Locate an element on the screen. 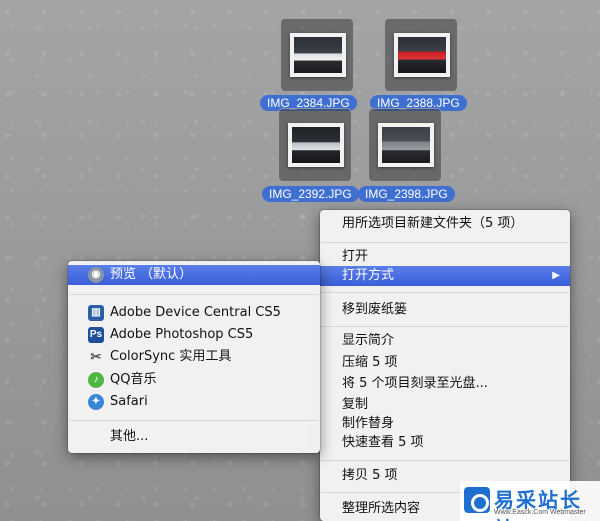 The width and height of the screenshot is (600, 521). submenu-item-label: Adobe Device Central CS5 is located at coordinates (195, 312).